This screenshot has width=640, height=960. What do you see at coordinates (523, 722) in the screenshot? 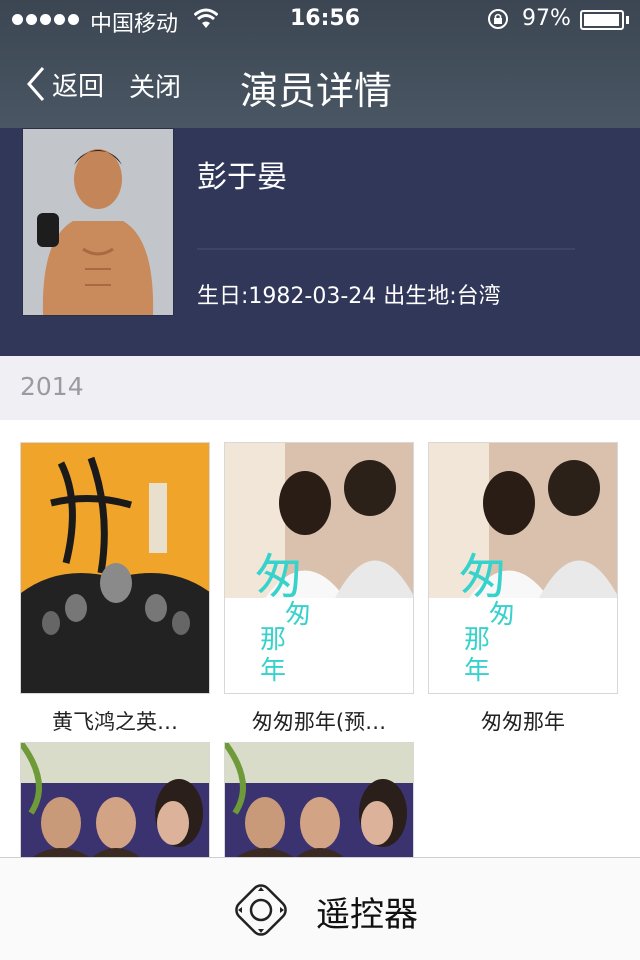
I see `movie-title: 匆匆那年` at bounding box center [523, 722].